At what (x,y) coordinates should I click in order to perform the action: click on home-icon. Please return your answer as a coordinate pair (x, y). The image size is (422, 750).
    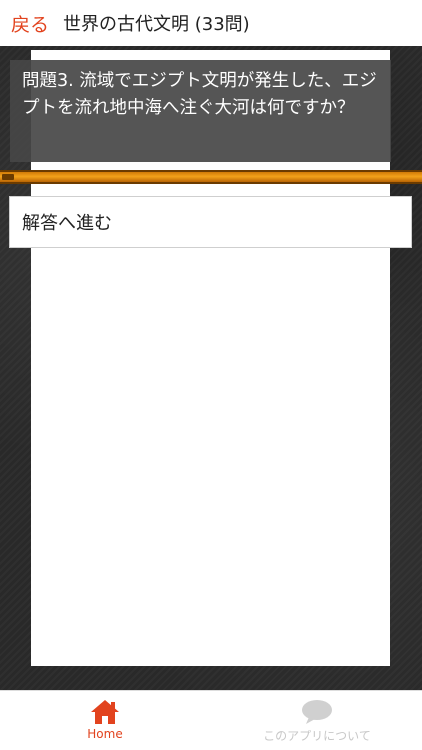
    Looking at the image, I should click on (105, 712).